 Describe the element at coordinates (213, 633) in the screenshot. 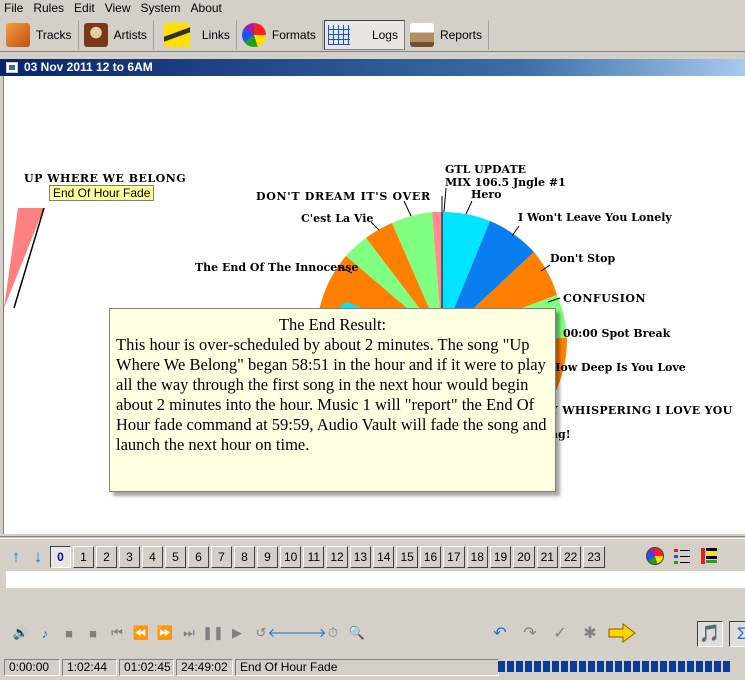

I see `pause-icon: ❚❚` at that location.